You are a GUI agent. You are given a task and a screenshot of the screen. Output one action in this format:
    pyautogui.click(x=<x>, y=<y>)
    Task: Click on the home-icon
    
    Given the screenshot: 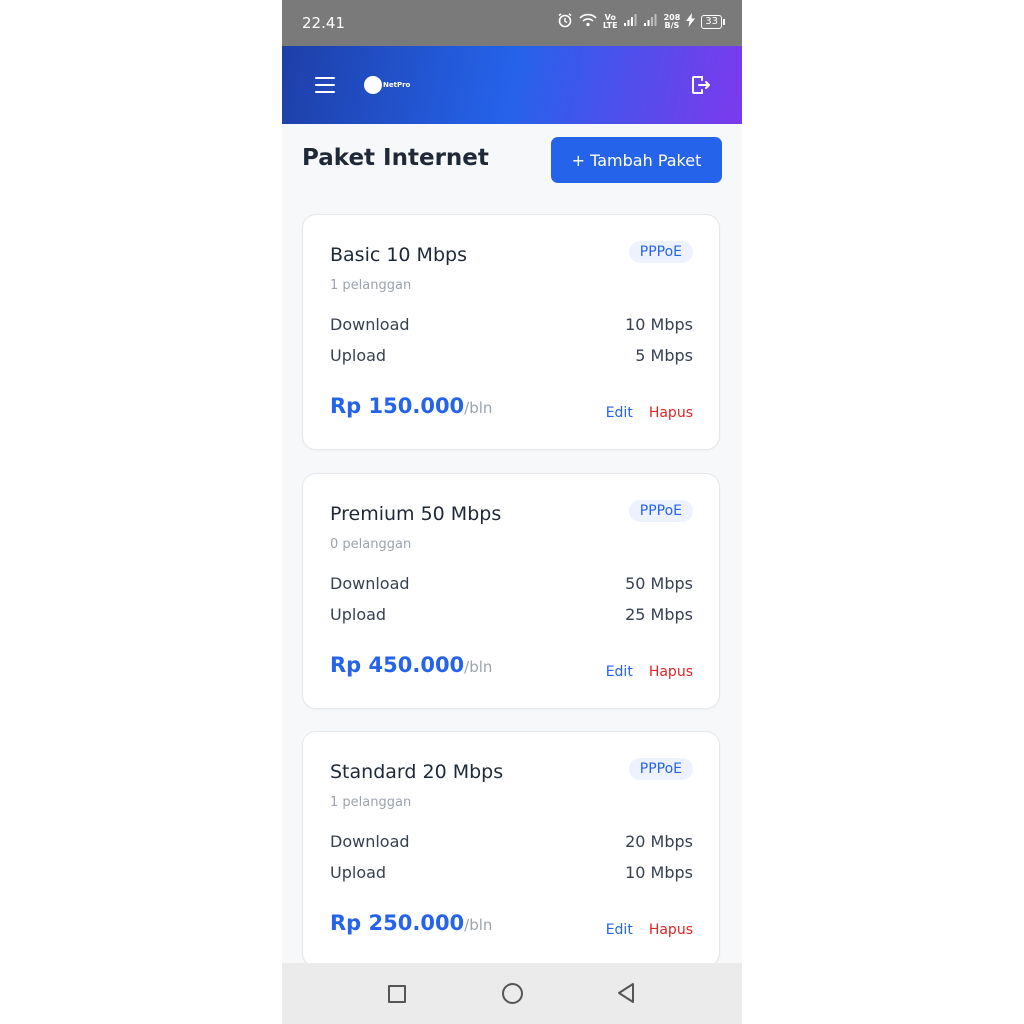 What is the action you would take?
    pyautogui.click(x=512, y=993)
    